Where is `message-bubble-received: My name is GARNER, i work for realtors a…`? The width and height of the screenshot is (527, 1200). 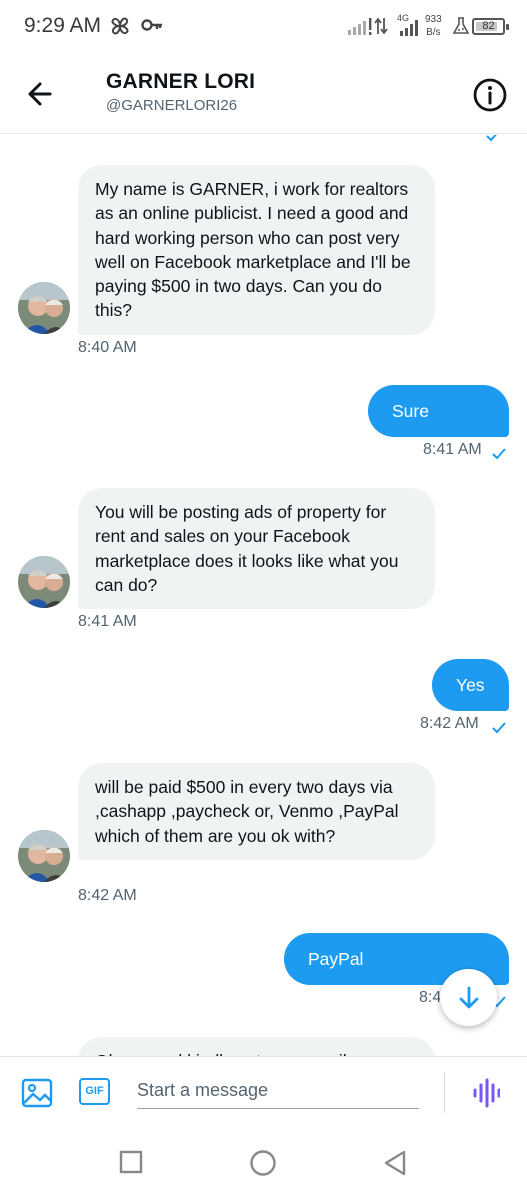 message-bubble-received: My name is GARNER, i work for realtors a… is located at coordinates (256, 250).